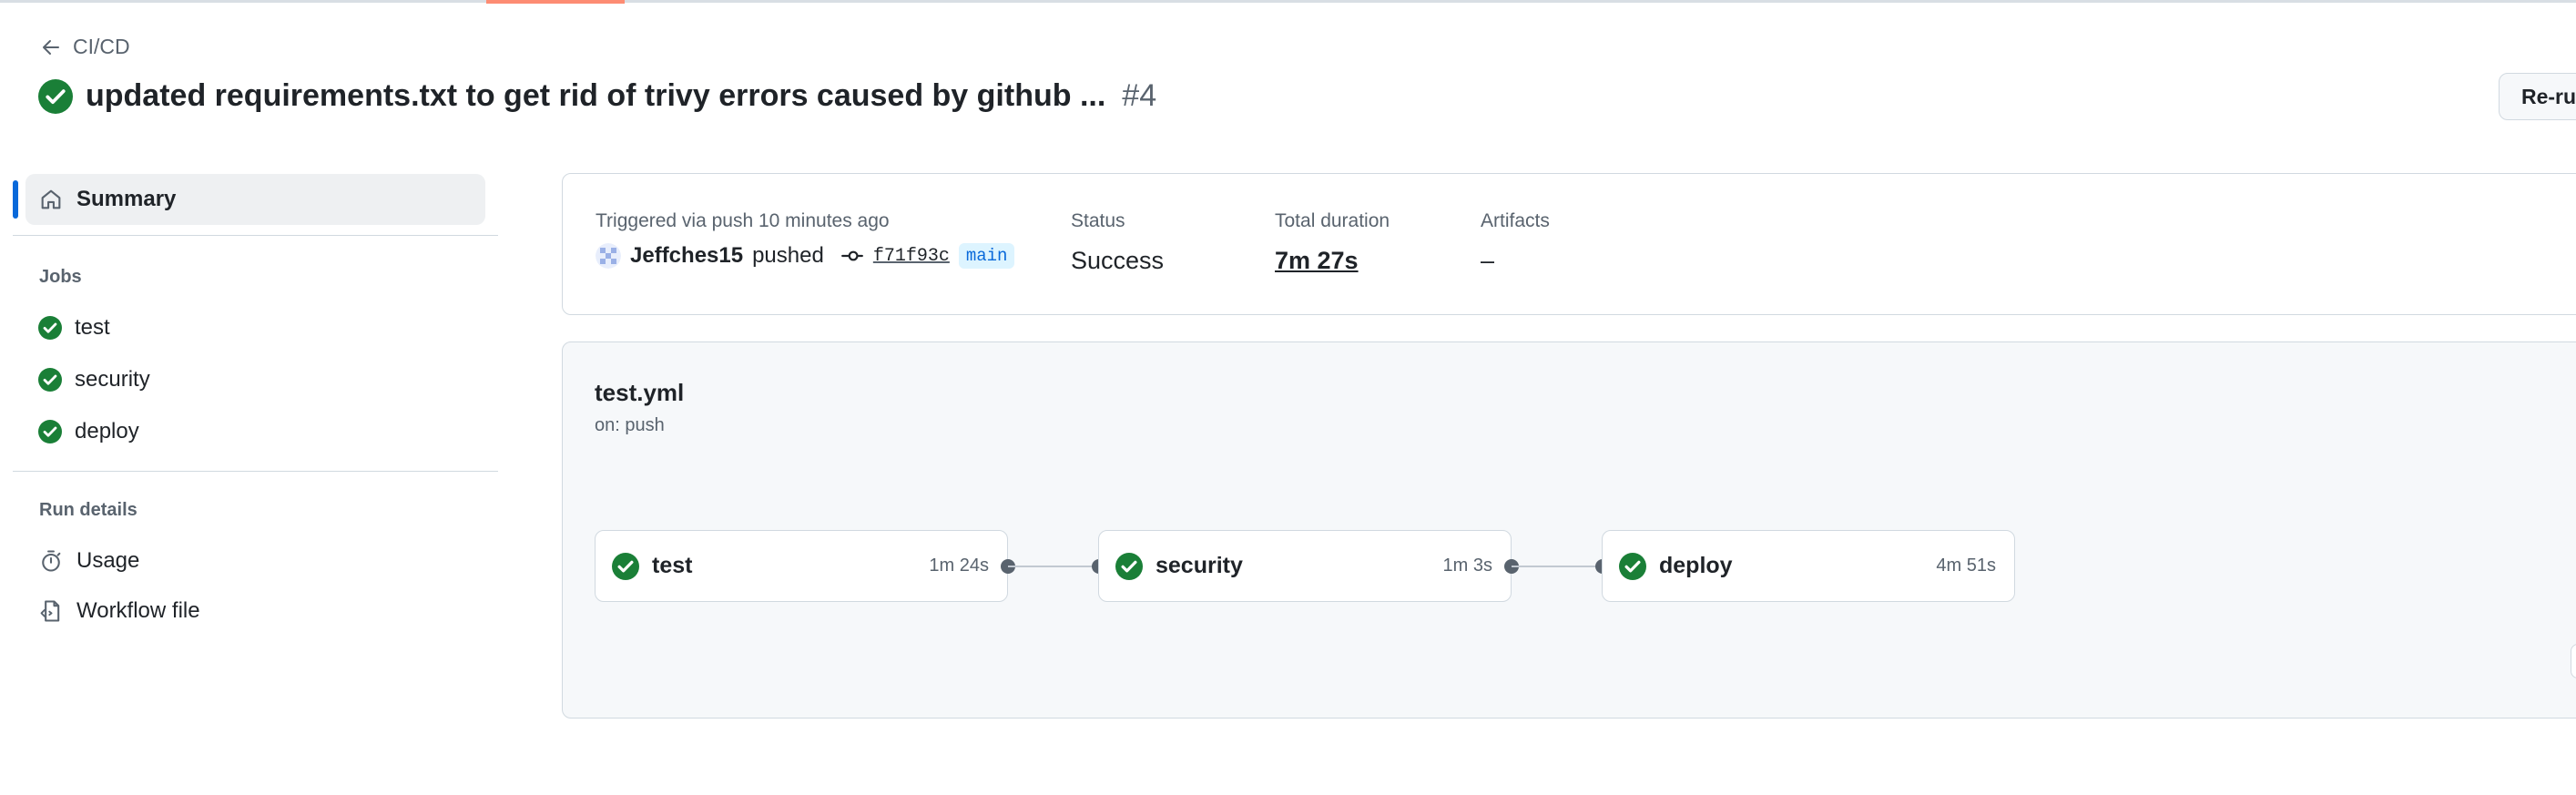 The width and height of the screenshot is (2576, 795). What do you see at coordinates (1118, 260) in the screenshot?
I see `status-value: Success` at bounding box center [1118, 260].